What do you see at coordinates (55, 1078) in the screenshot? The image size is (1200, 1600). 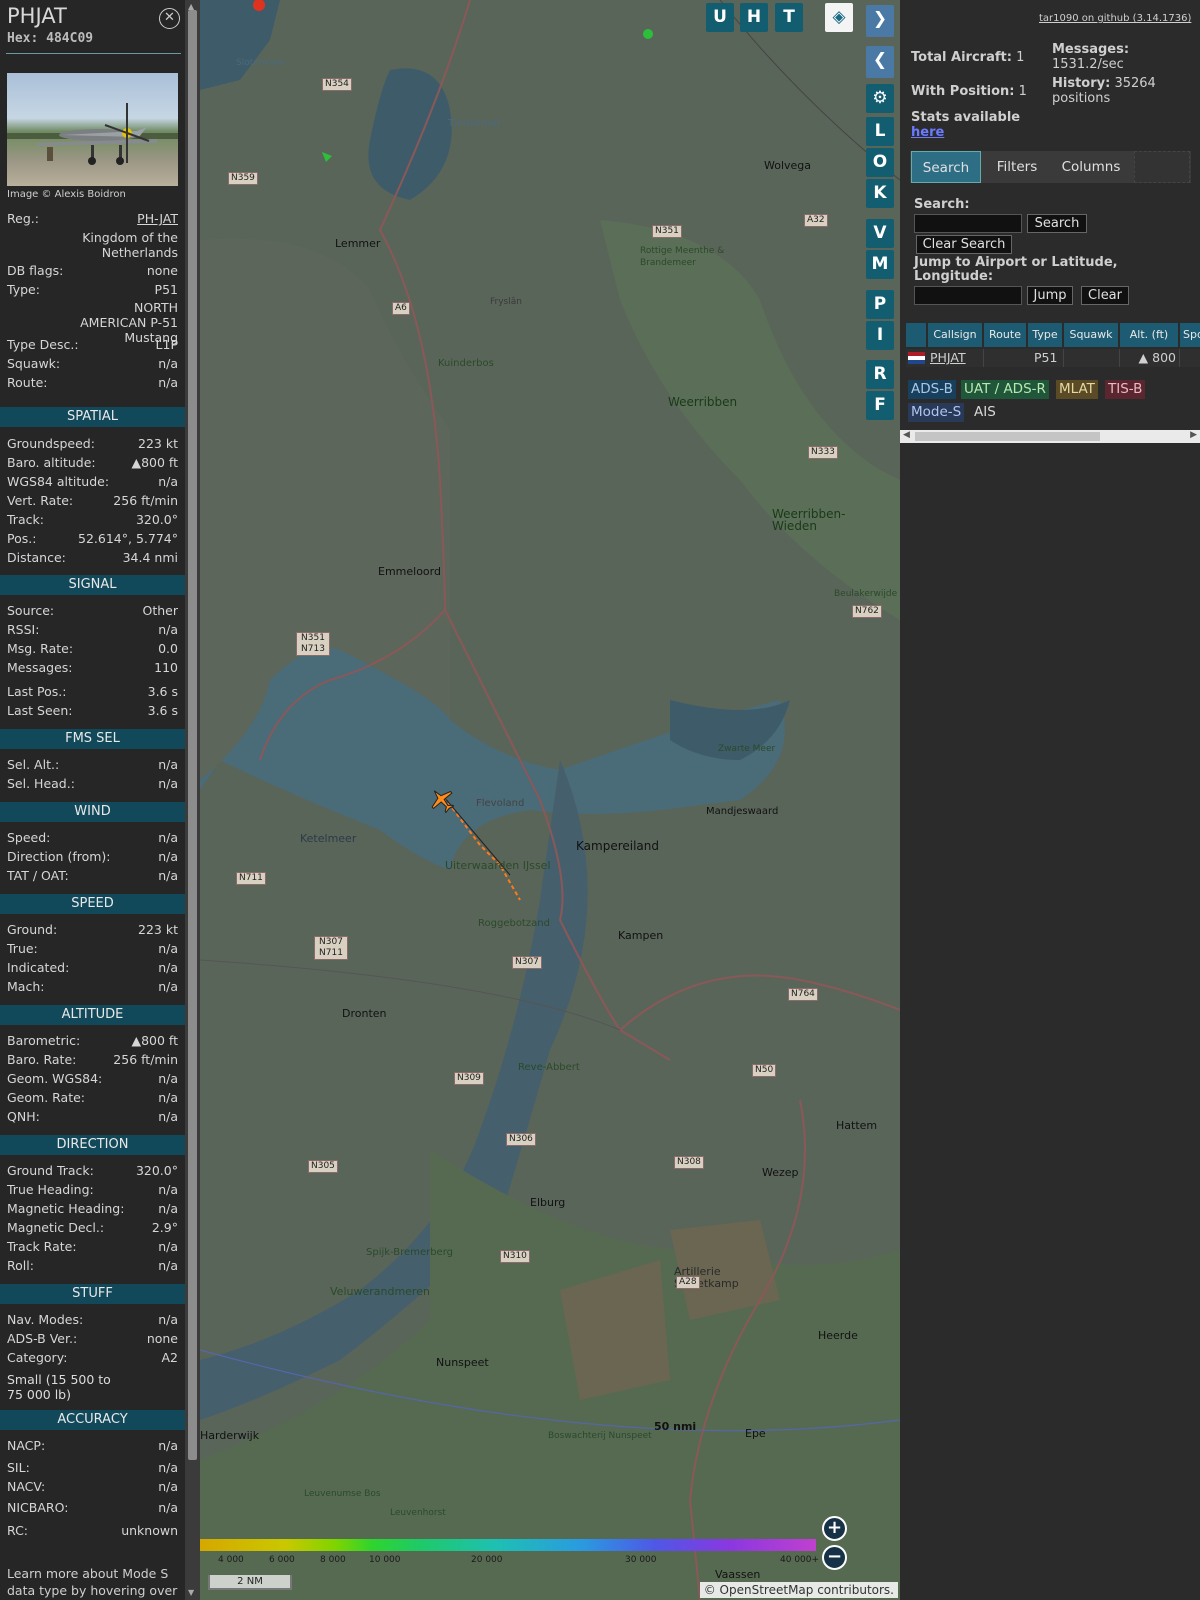 I see `detail-label: Geom. WGS84:` at bounding box center [55, 1078].